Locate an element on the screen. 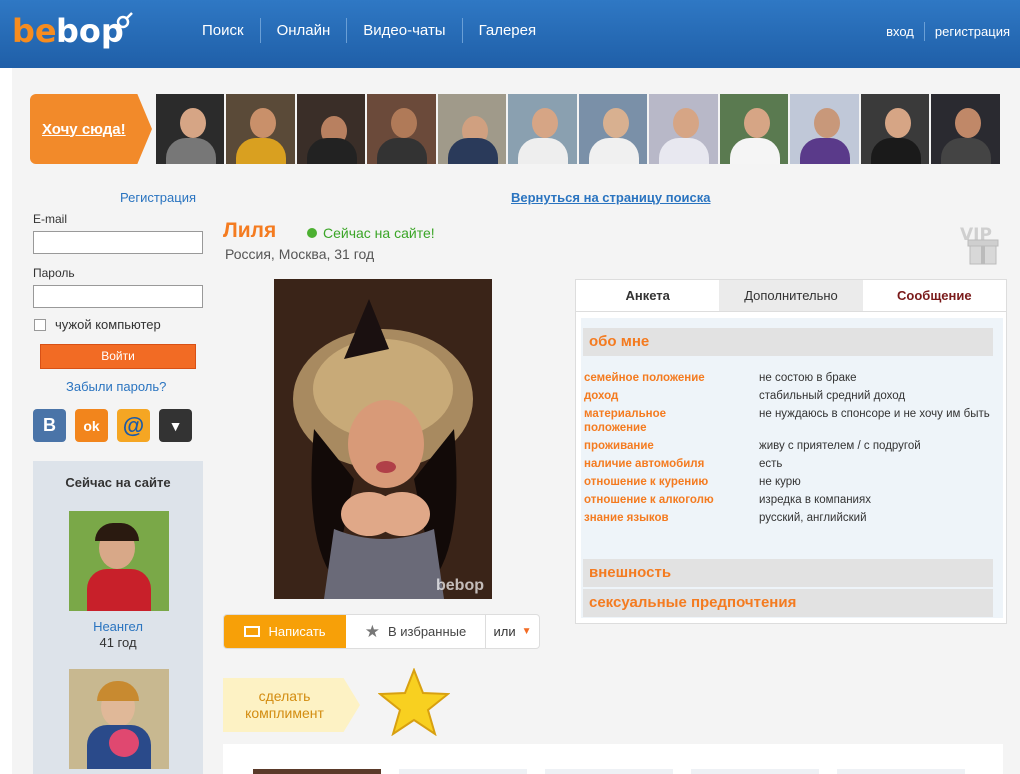 The height and width of the screenshot is (774, 1020). more-socials-icon: ▼ is located at coordinates (175, 425).